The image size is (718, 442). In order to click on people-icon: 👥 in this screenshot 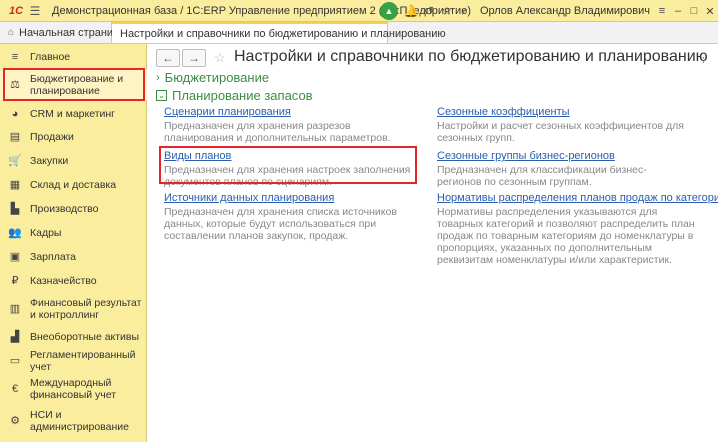, I will do `click(15, 233)`.